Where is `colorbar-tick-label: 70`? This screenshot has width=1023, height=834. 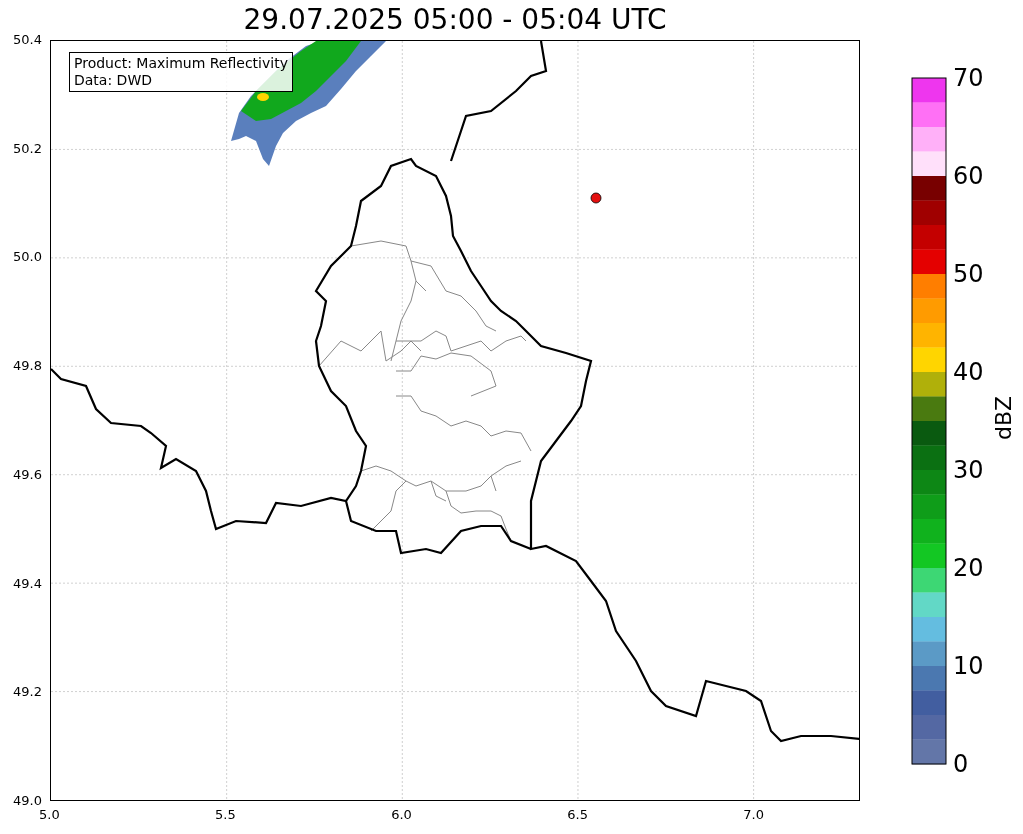
colorbar-tick-label: 70 is located at coordinates (968, 78).